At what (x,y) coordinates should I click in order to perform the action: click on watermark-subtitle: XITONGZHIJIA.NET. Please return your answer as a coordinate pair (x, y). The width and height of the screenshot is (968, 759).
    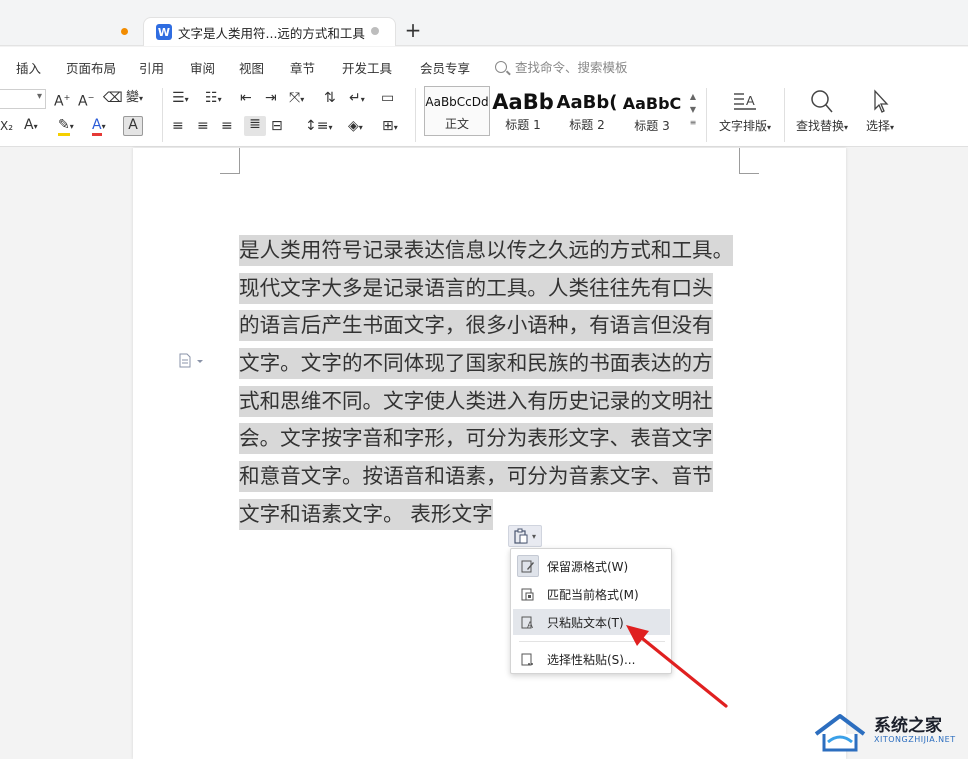
    Looking at the image, I should click on (915, 739).